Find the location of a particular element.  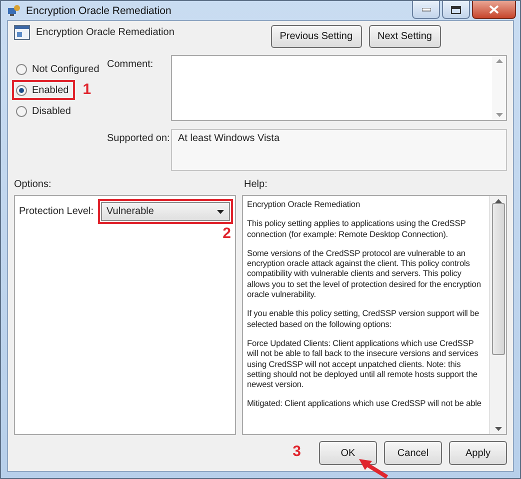

nav-button: Next Setting is located at coordinates (404, 36).